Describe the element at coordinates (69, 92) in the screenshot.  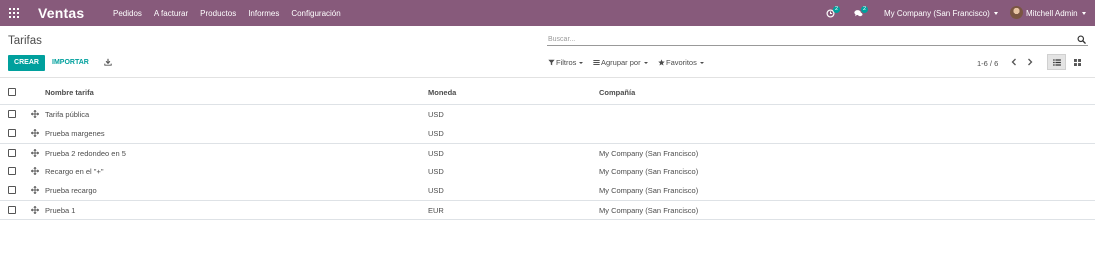
I see `column-header-name: Nombre tarifa` at that location.